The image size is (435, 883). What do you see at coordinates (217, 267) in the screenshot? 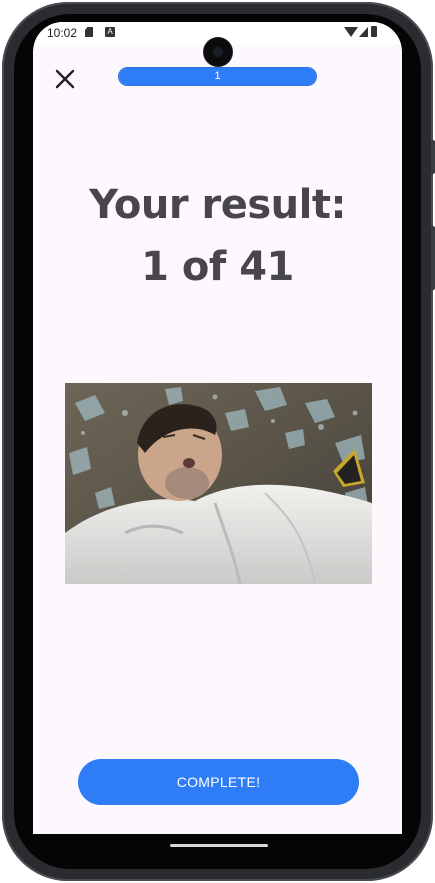
I see `result-score: 1 of 41` at bounding box center [217, 267].